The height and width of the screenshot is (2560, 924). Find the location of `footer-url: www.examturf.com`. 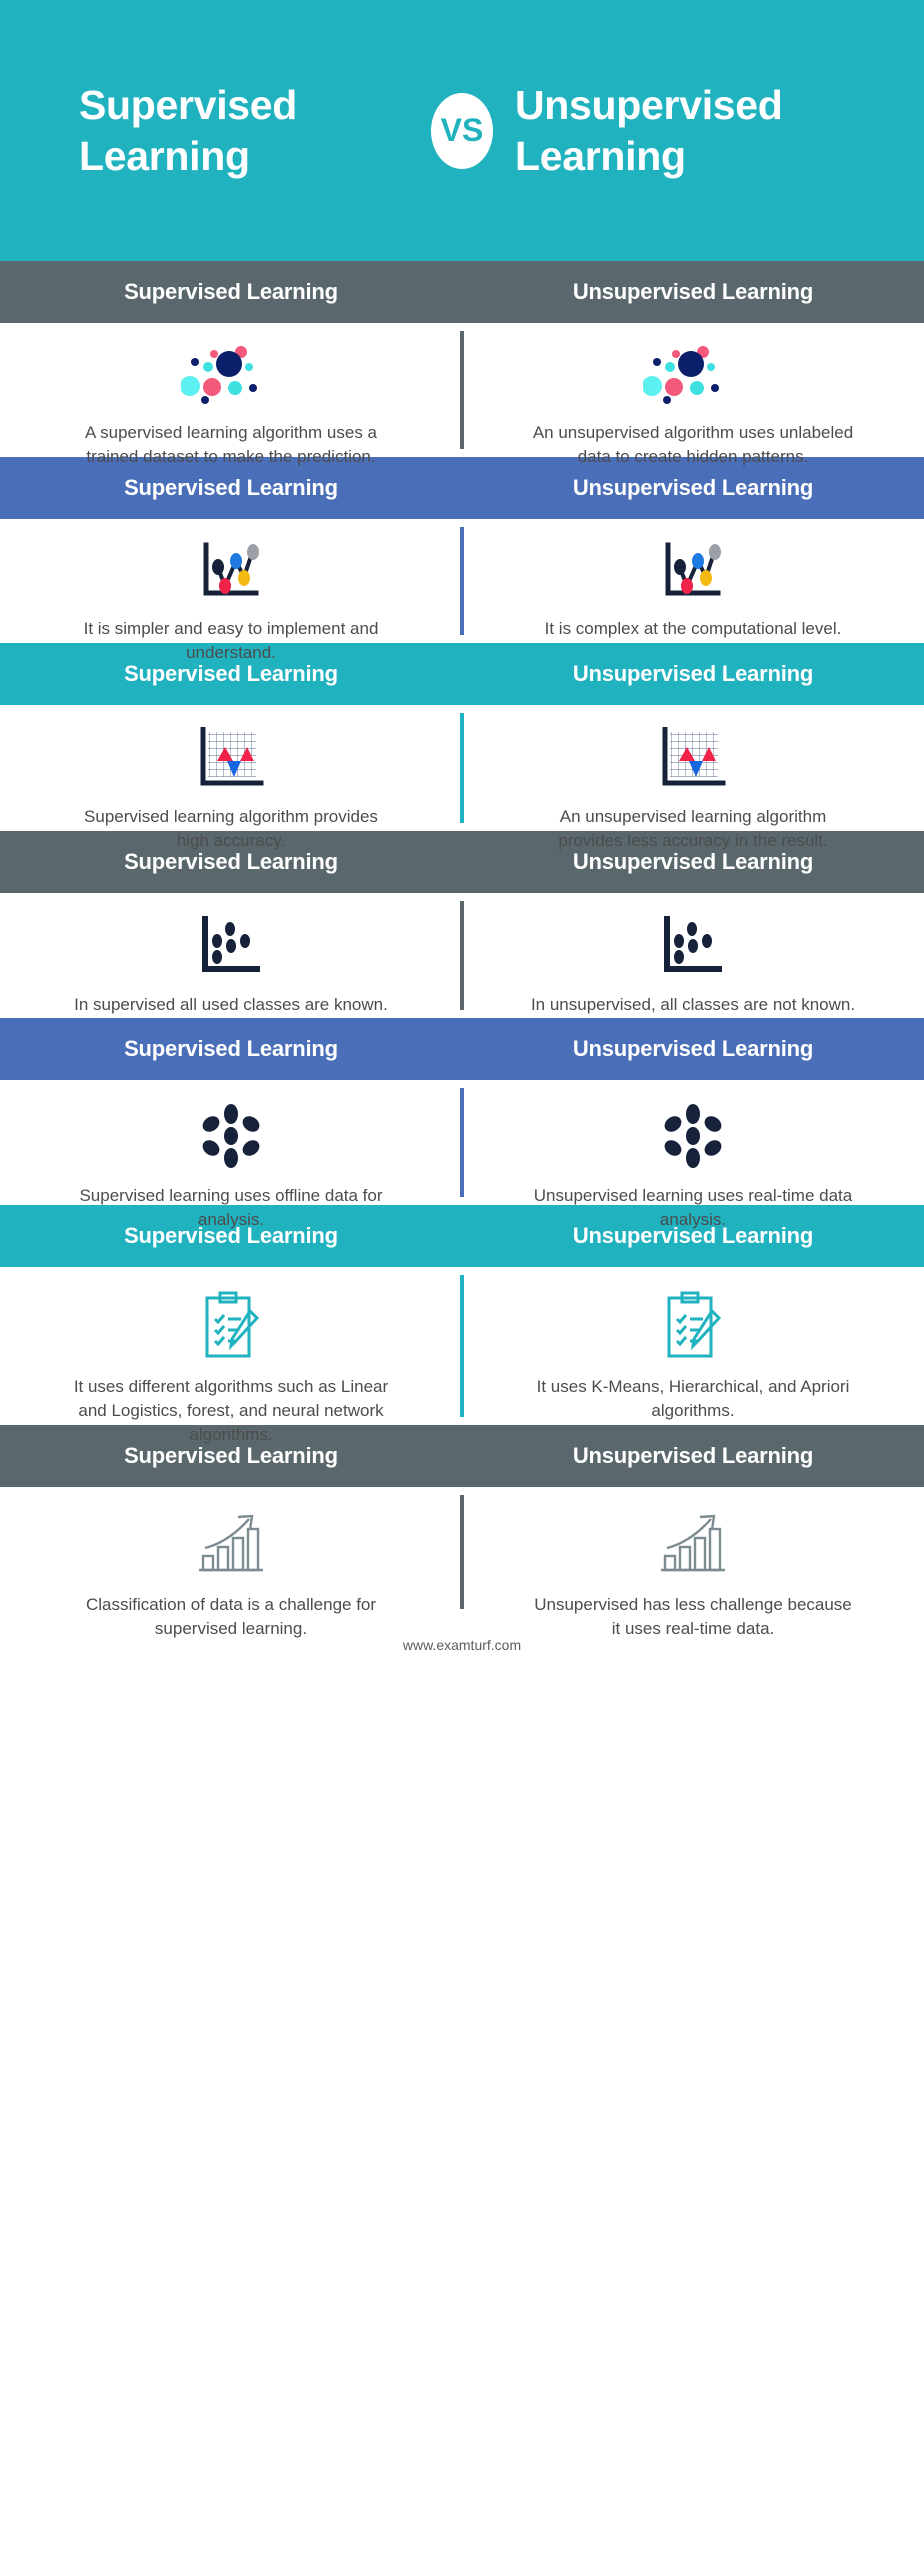

footer-url: www.examturf.com is located at coordinates (462, 1645).